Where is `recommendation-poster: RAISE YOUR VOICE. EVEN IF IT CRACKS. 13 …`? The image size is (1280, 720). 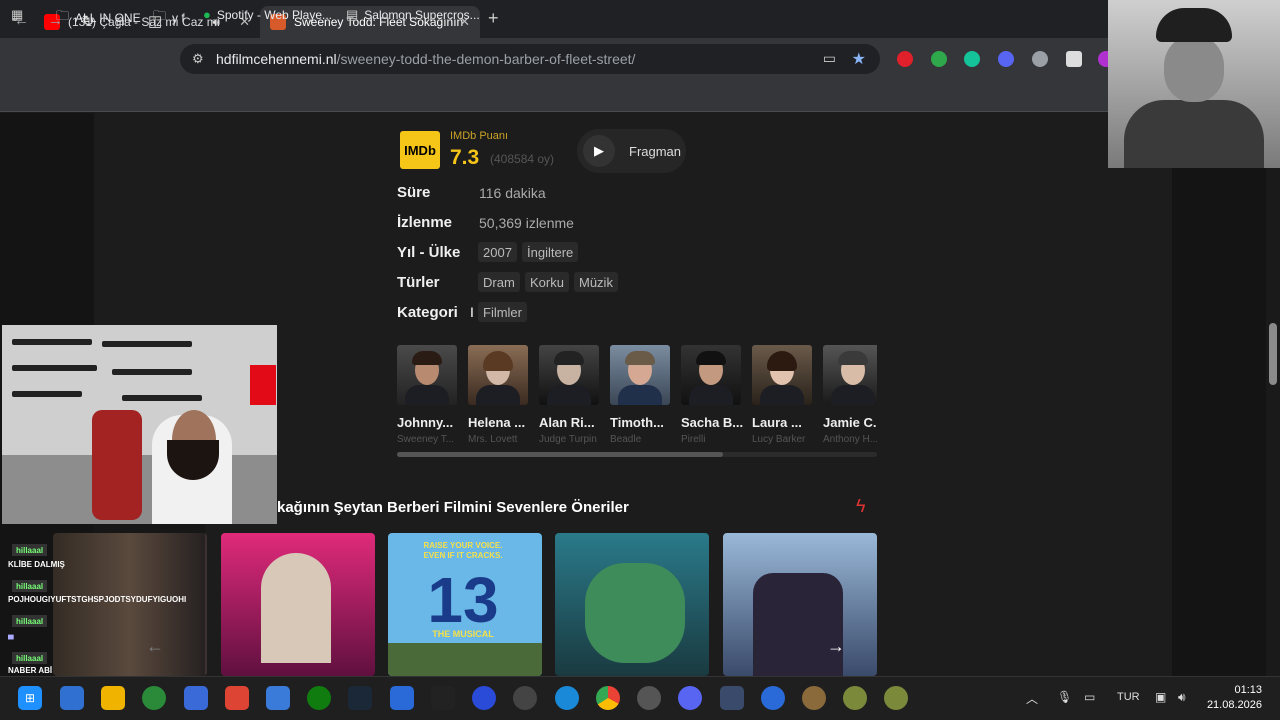 recommendation-poster: RAISE YOUR VOICE. EVEN IF IT CRACKS. 13 … is located at coordinates (465, 604).